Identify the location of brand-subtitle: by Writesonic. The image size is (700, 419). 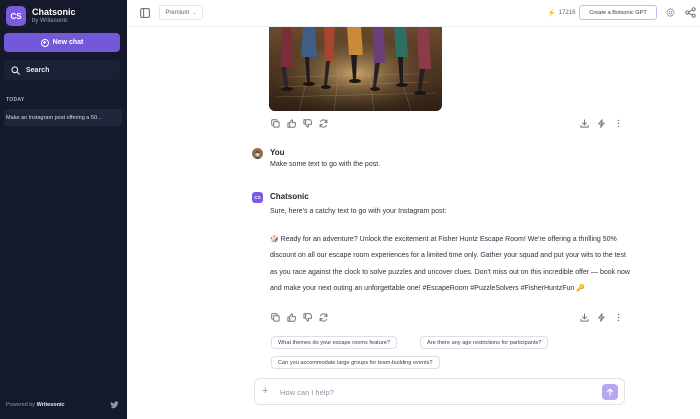
(50, 20).